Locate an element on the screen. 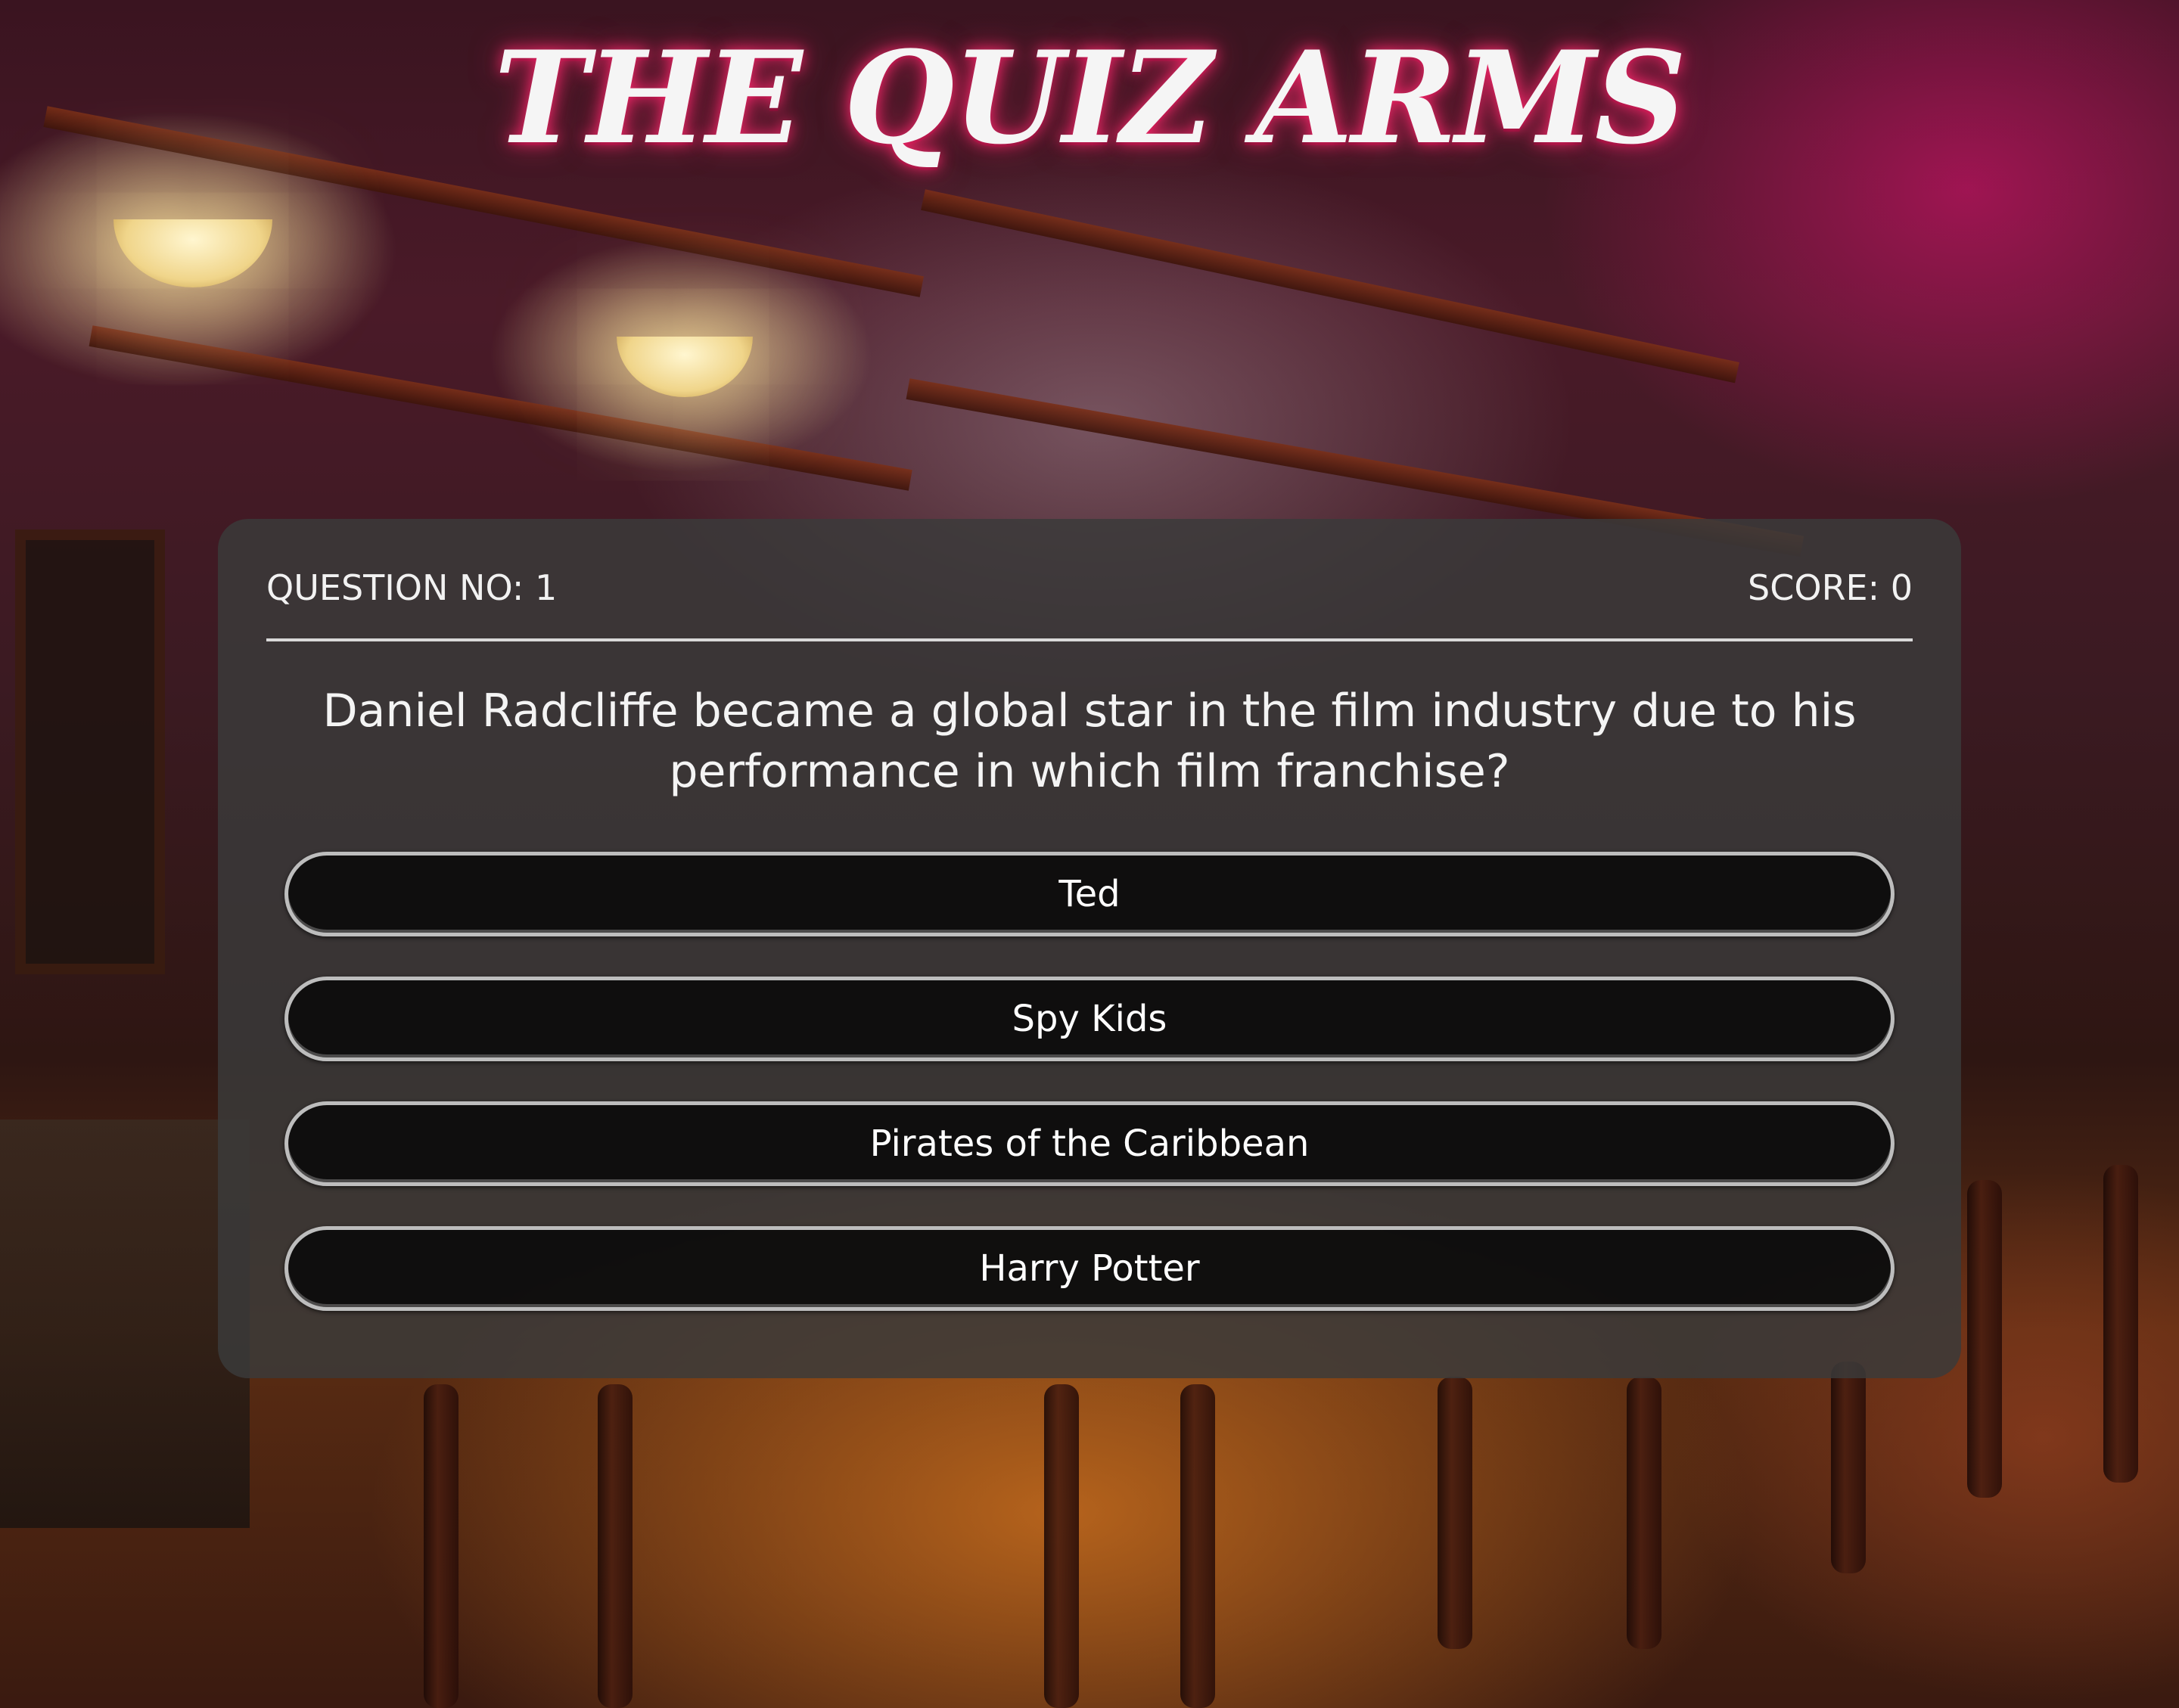 The width and height of the screenshot is (2179, 1708). poster is located at coordinates (125, 1324).